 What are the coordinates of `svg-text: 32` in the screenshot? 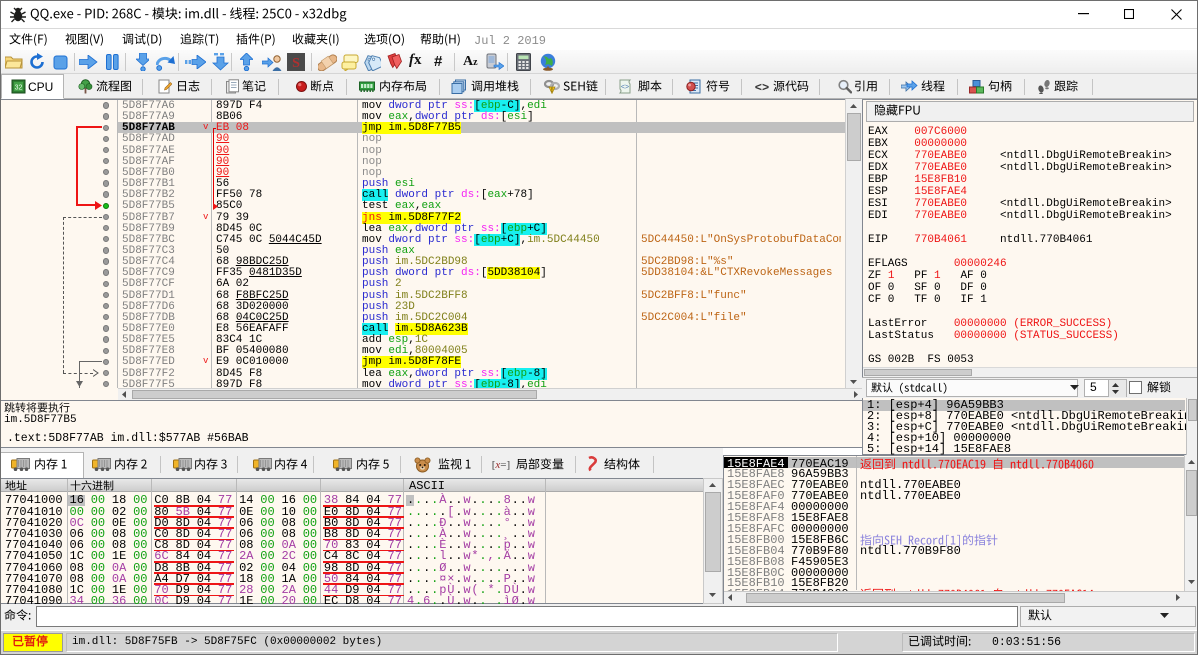 It's located at (19, 88).